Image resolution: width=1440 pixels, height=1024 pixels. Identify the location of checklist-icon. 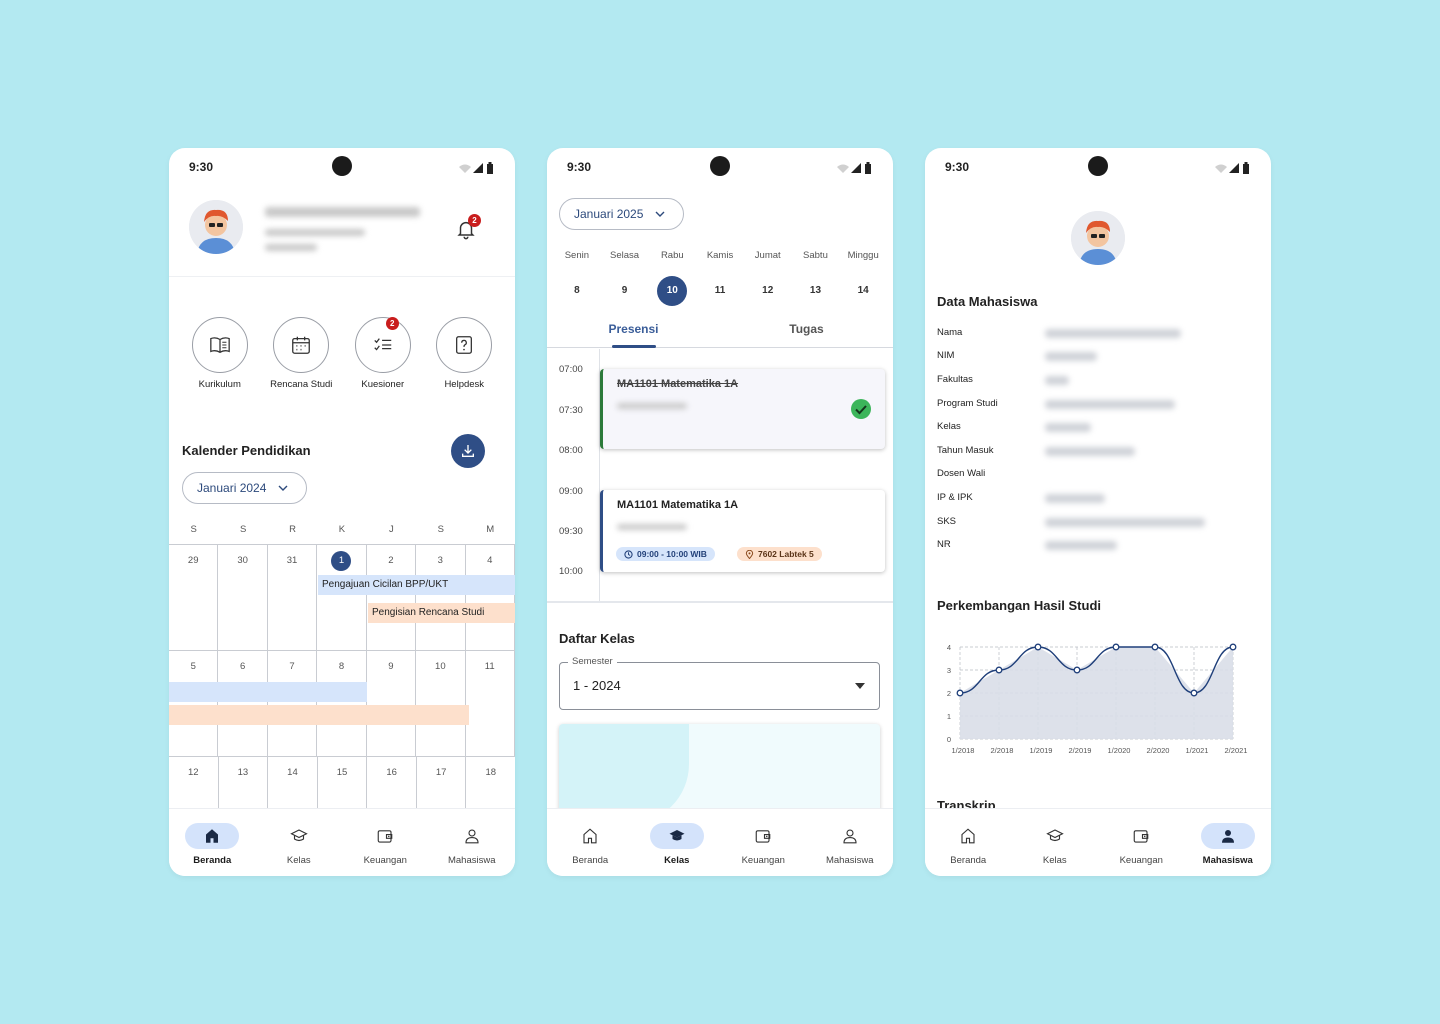
(382, 344).